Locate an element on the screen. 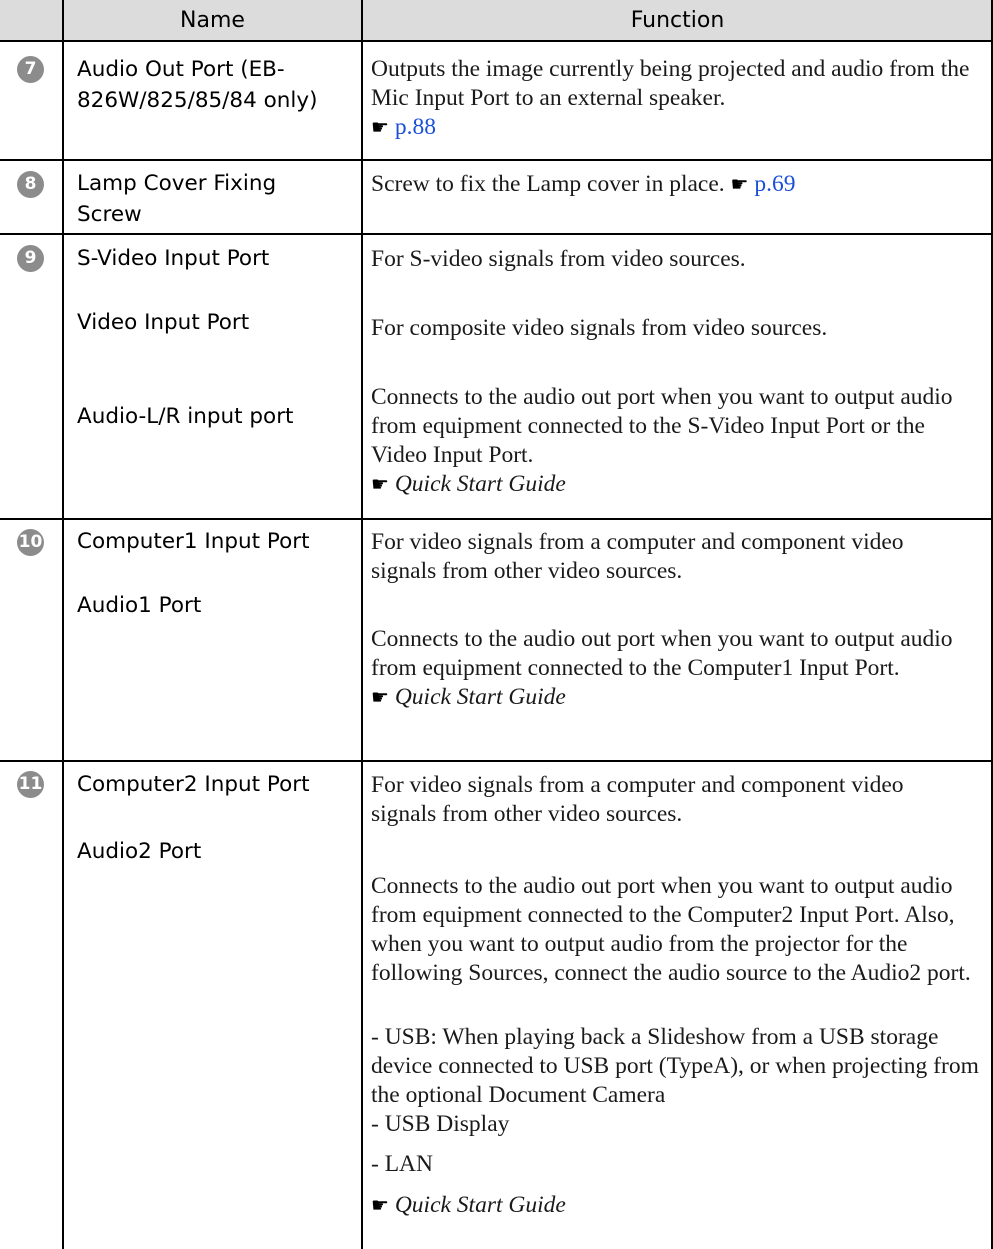  item-name: S-Video Input Port is located at coordinates (173, 258).